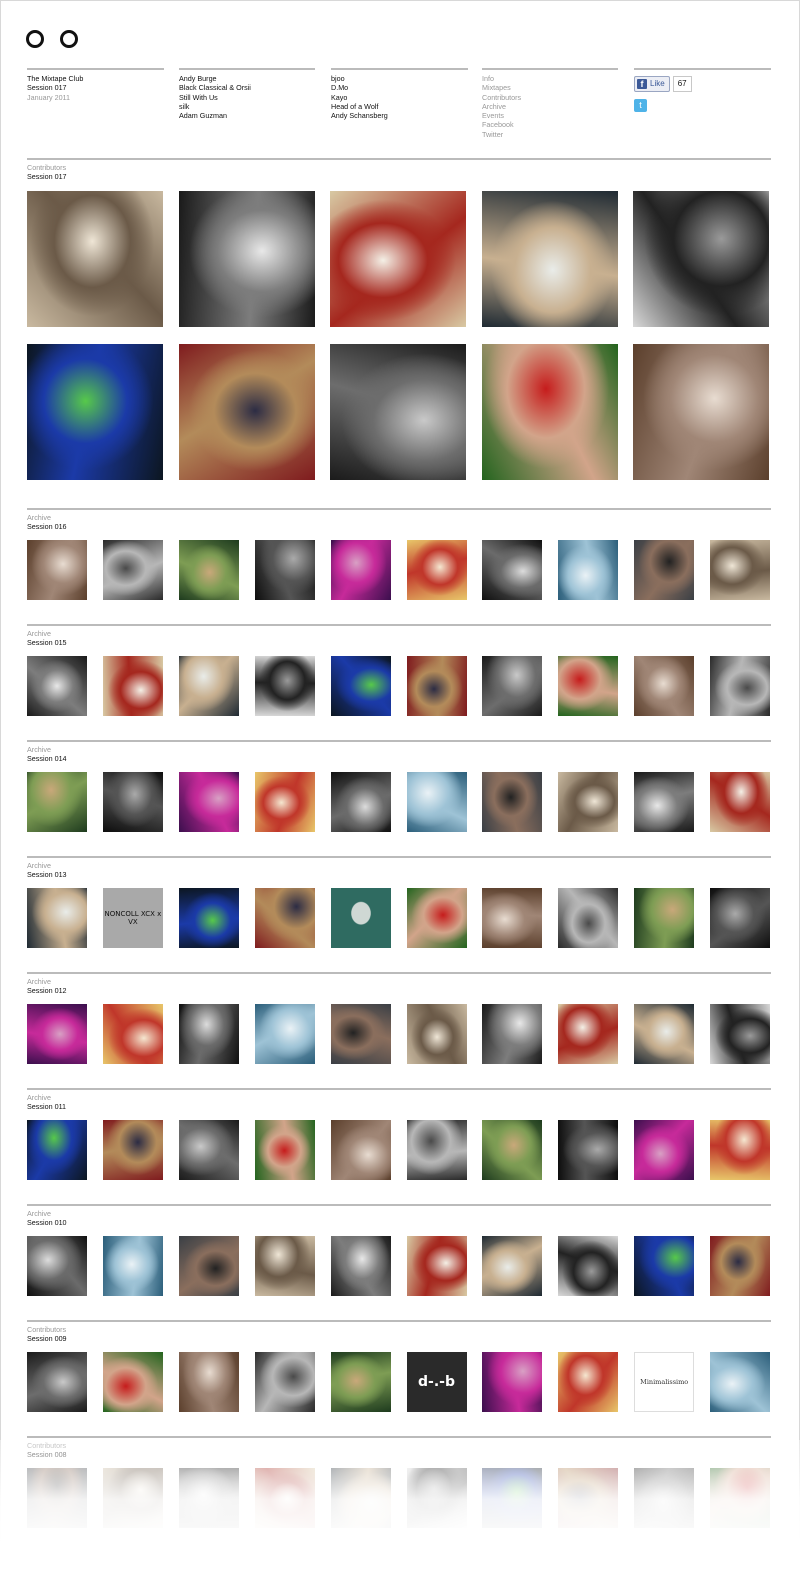 This screenshot has width=800, height=1572. Describe the element at coordinates (95, 78) in the screenshot. I see `club-title: The Mixtape Club` at that location.